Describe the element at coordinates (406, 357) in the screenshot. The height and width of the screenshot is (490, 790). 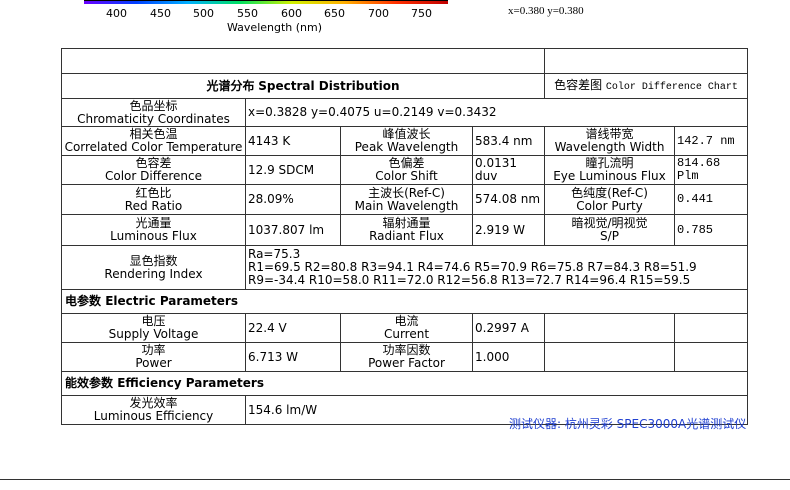
I see `power-factor-label: 功率因数 Power Factor` at that location.